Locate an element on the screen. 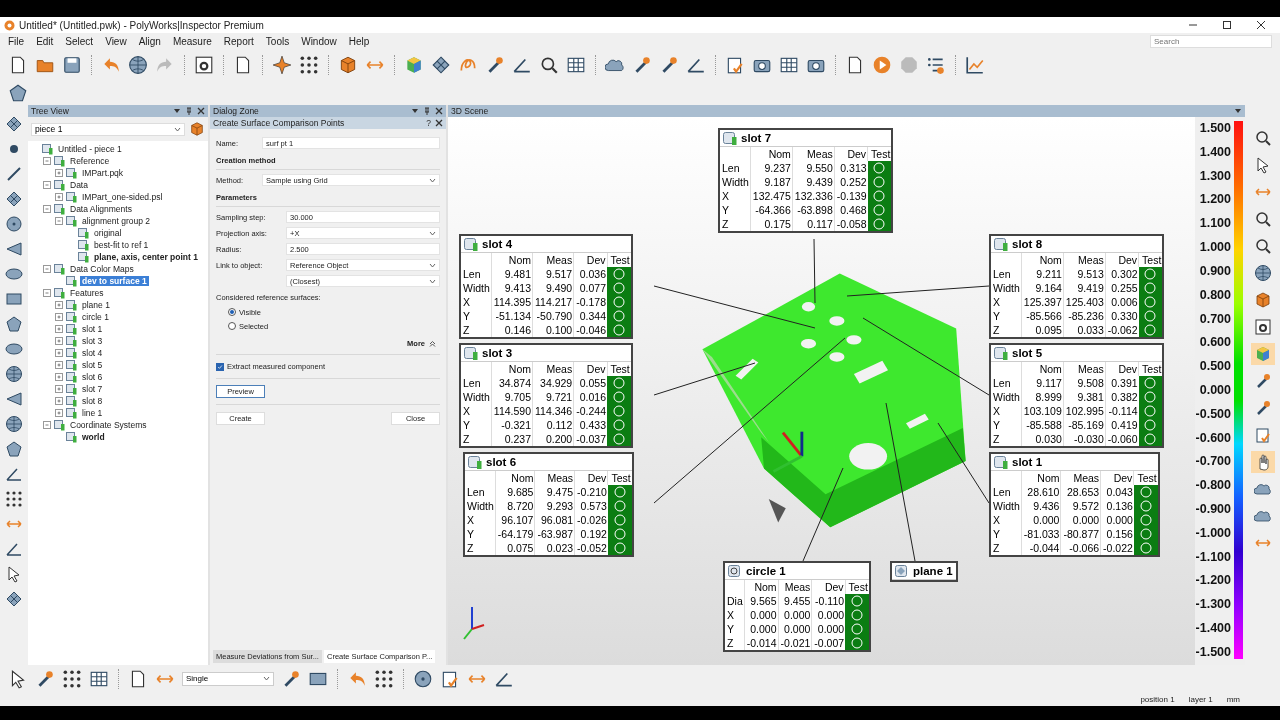 The width and height of the screenshot is (1280, 720). tree-item: line 1 is located at coordinates (92, 413).